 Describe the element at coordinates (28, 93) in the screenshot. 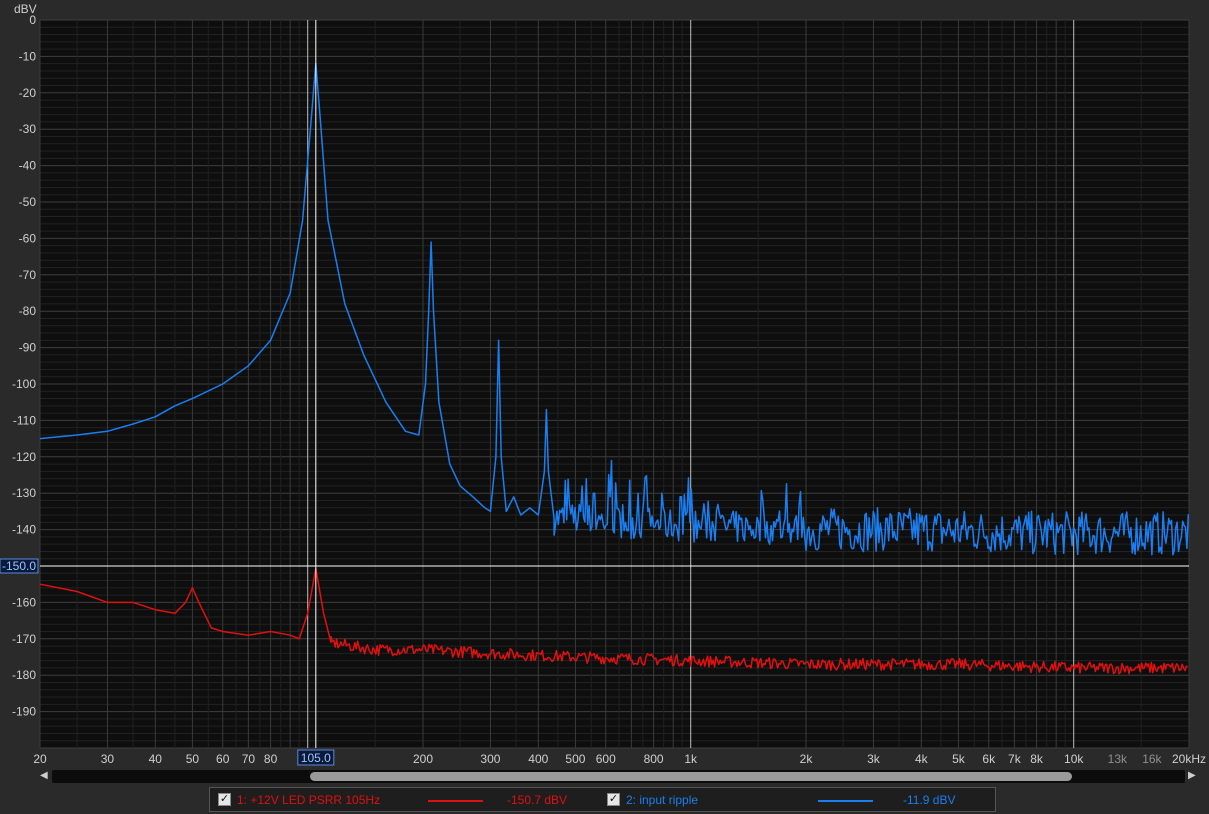

I see `y-tick-label: -20` at that location.